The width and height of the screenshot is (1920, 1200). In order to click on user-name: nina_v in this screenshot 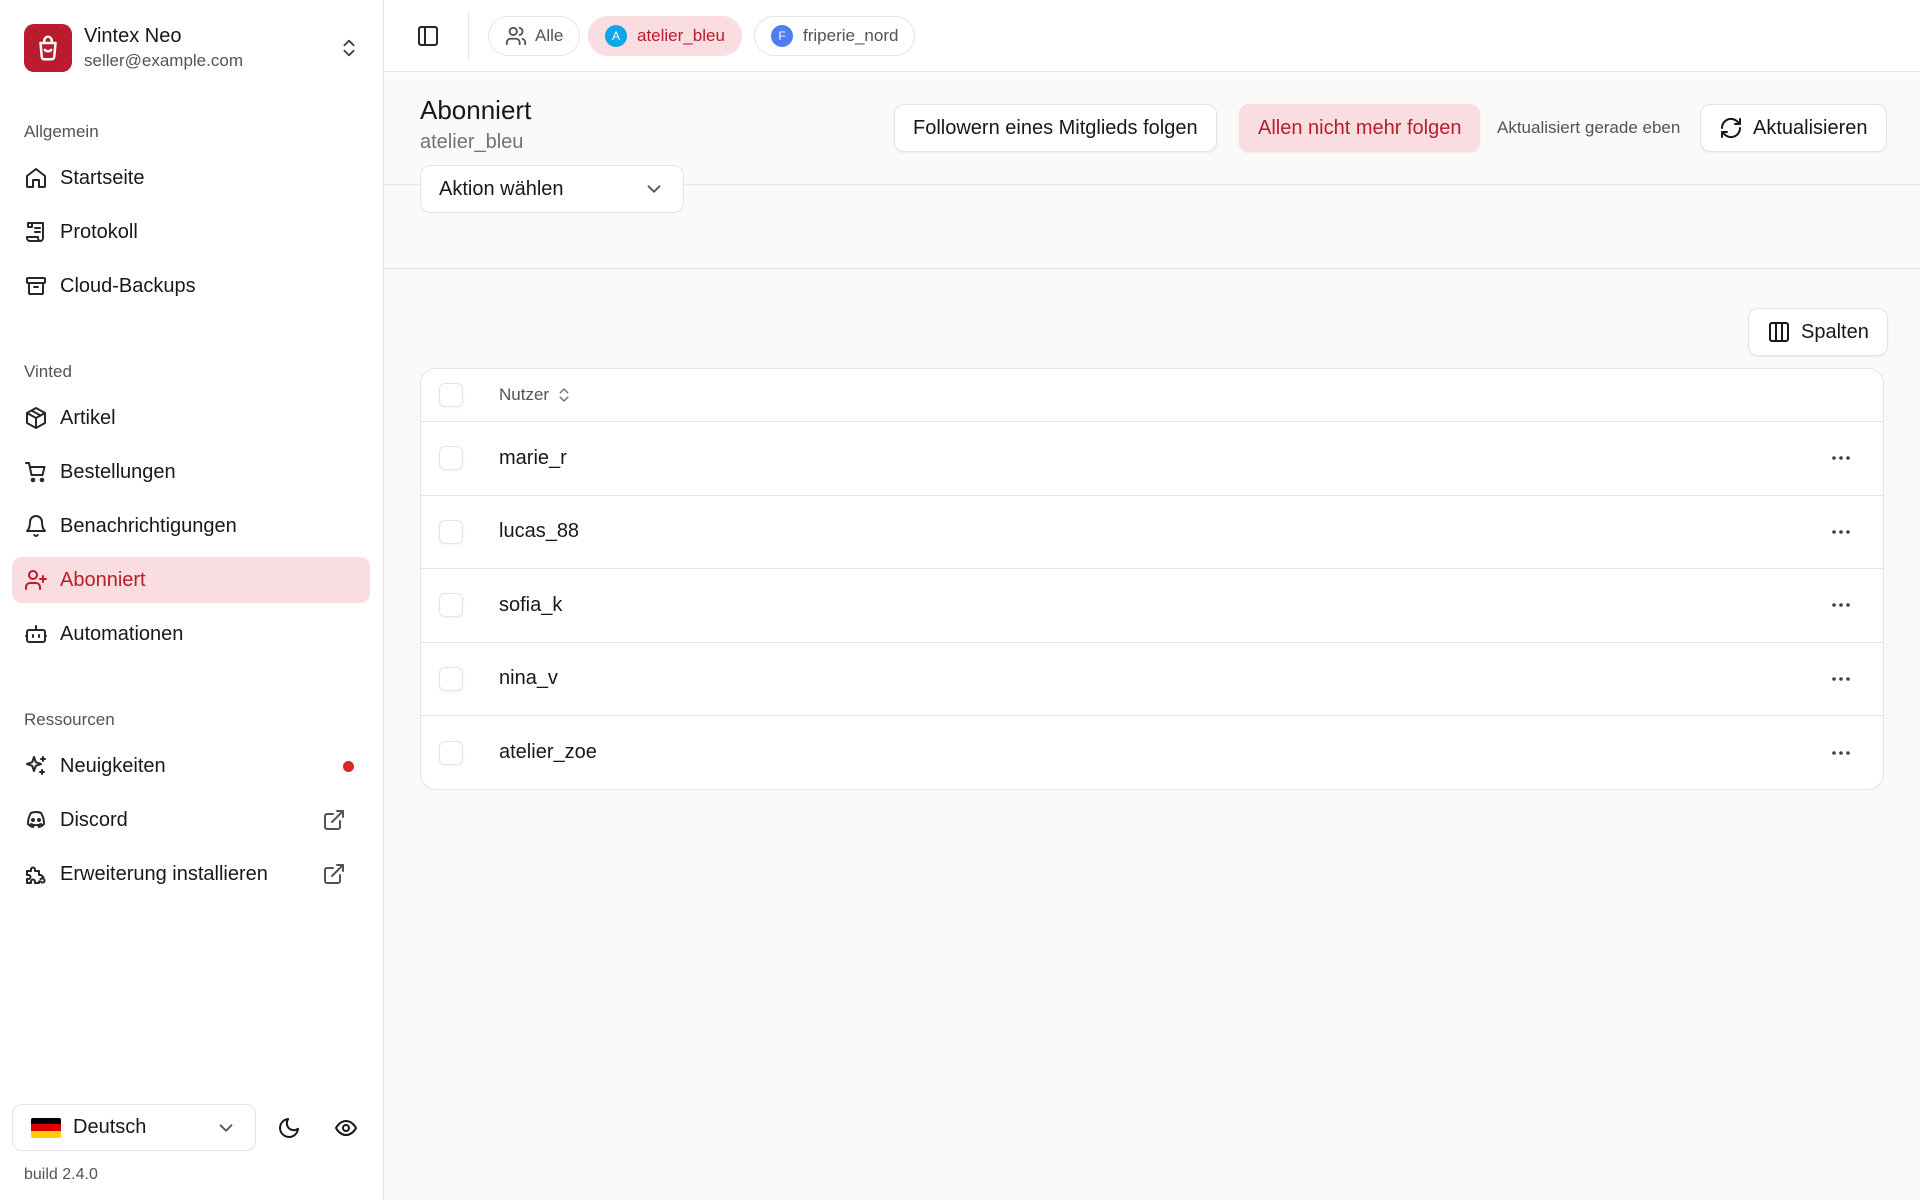, I will do `click(528, 678)`.